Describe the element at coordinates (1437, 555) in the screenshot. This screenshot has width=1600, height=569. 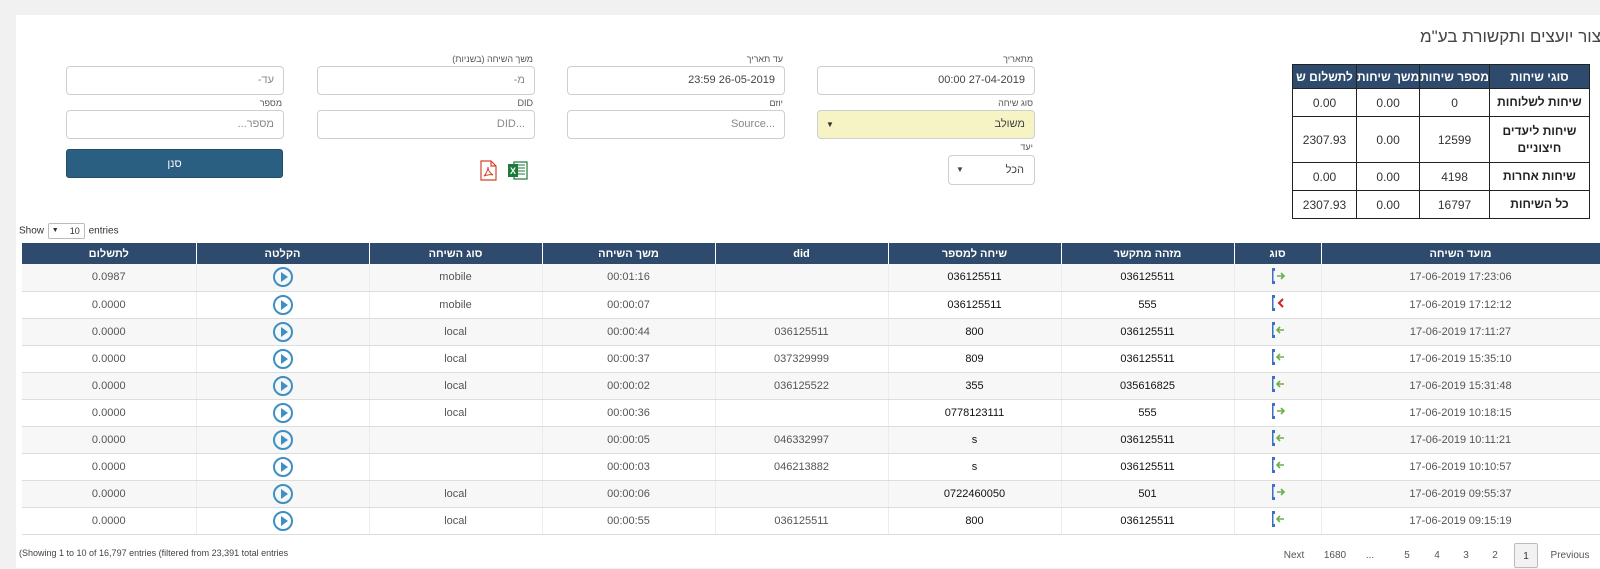
I see `page-link: 4` at that location.